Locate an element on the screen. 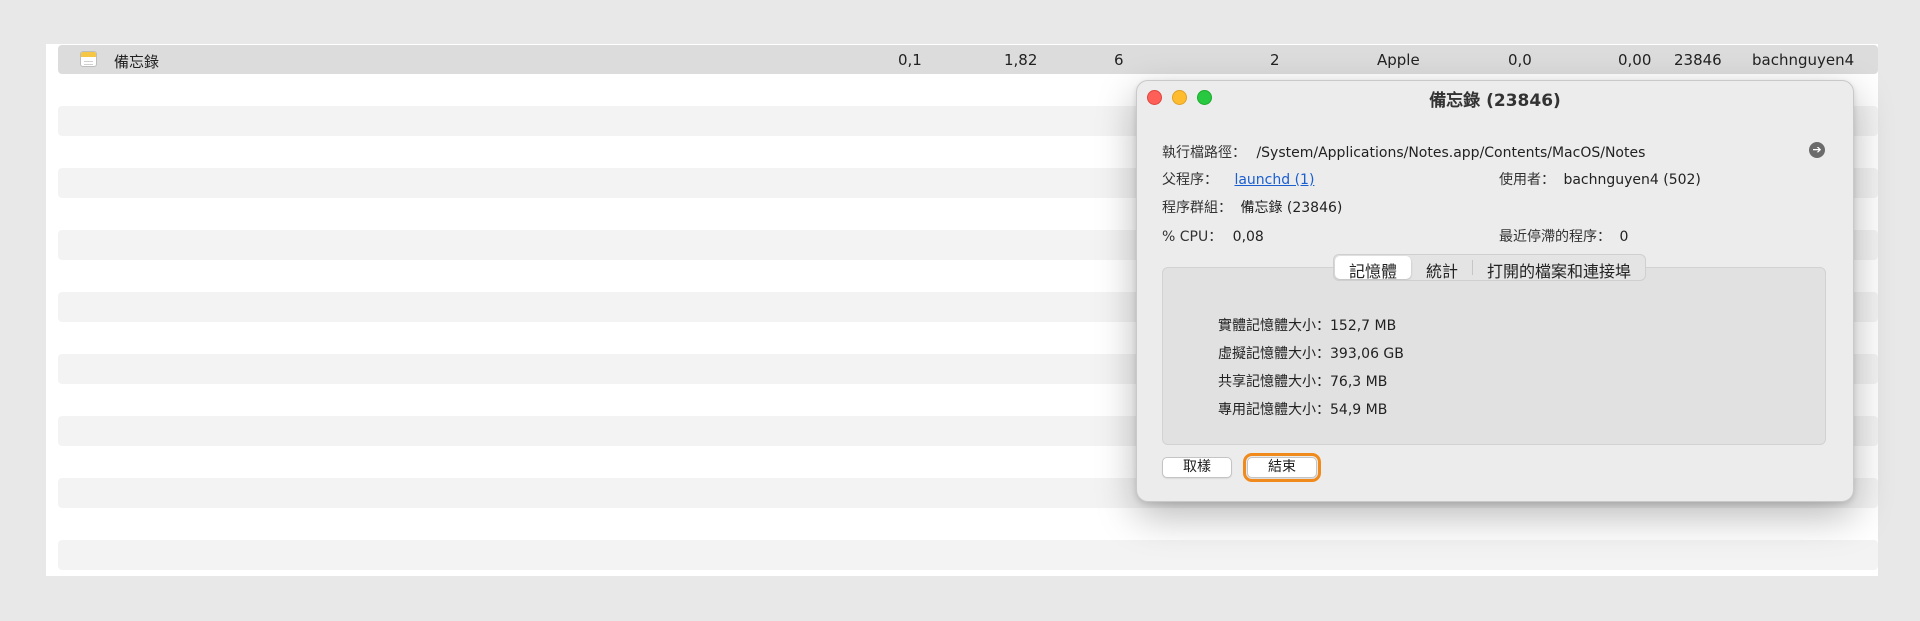 Image resolution: width=1920 pixels, height=621 pixels. memory-row-physical: 實體記憶體大小：152,7 MB is located at coordinates (1307, 325).